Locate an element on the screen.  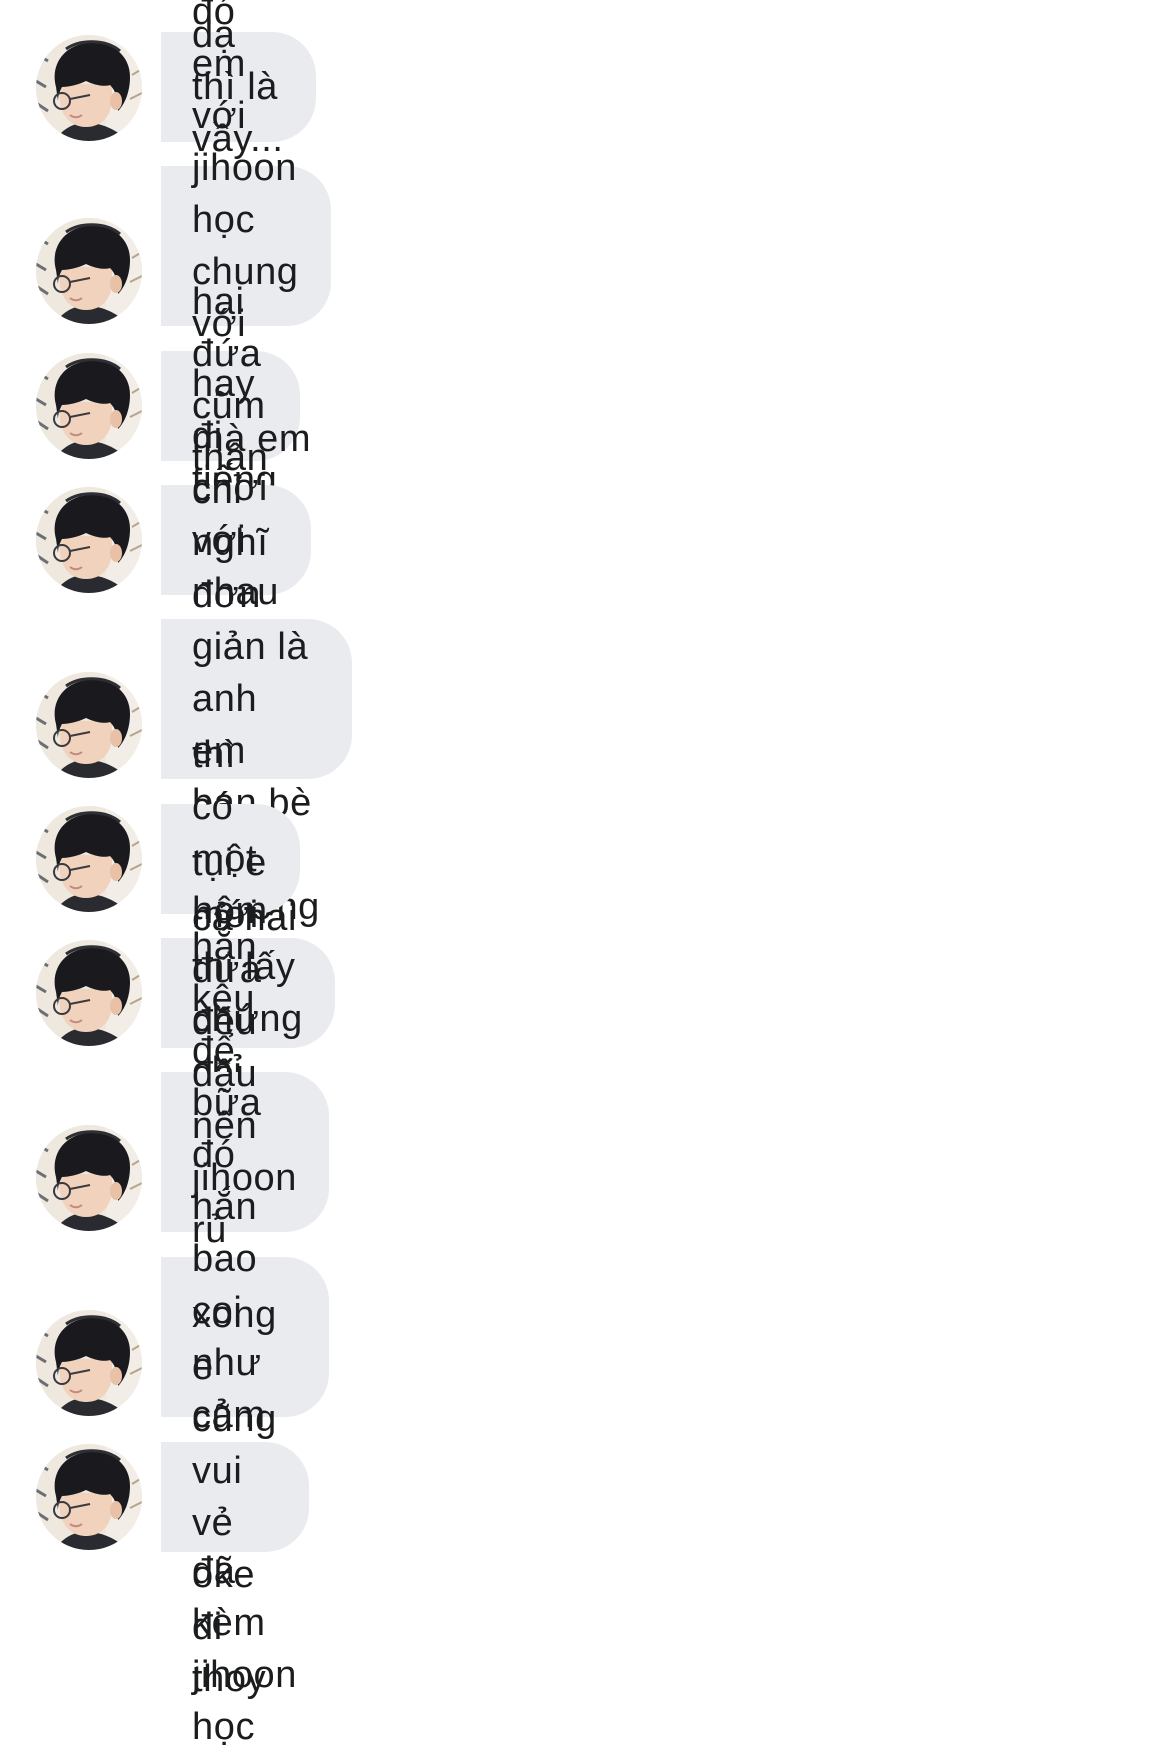
message-text: xong e cũng vui vẻ oke đi thoy is located at coordinates (234, 1497).